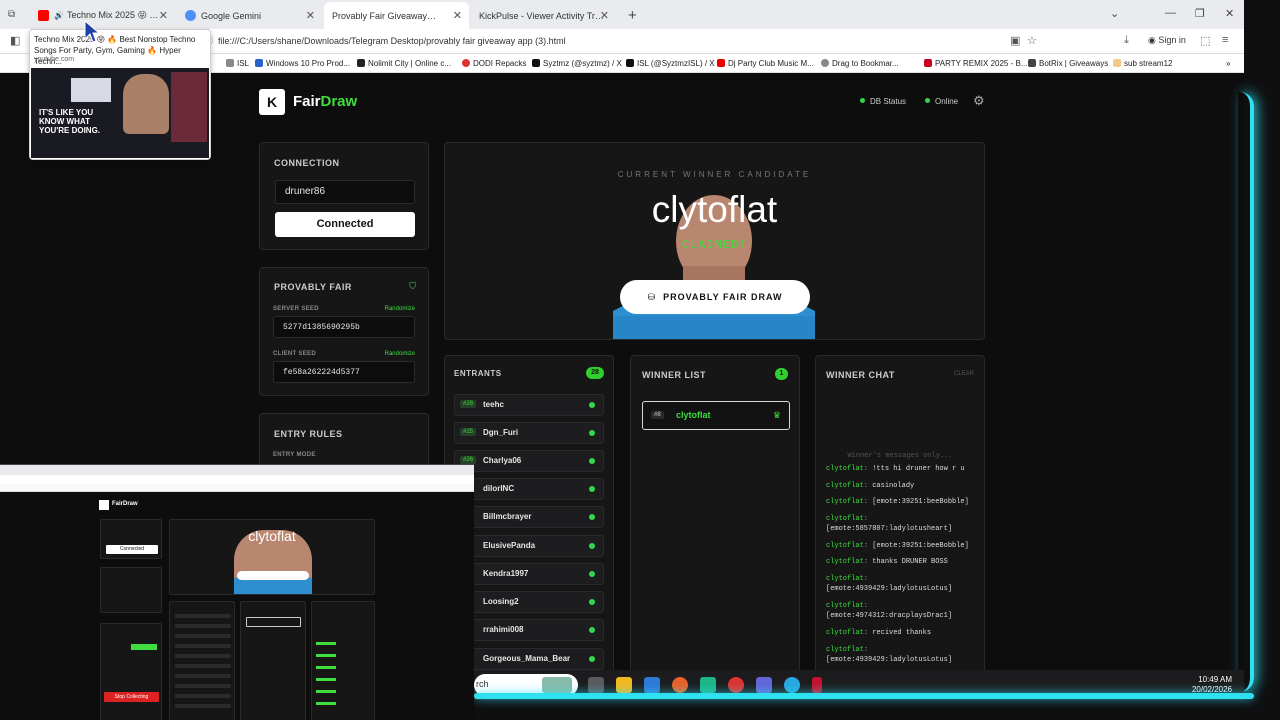  I want to click on reader-icon: ▣, so click(1015, 40).